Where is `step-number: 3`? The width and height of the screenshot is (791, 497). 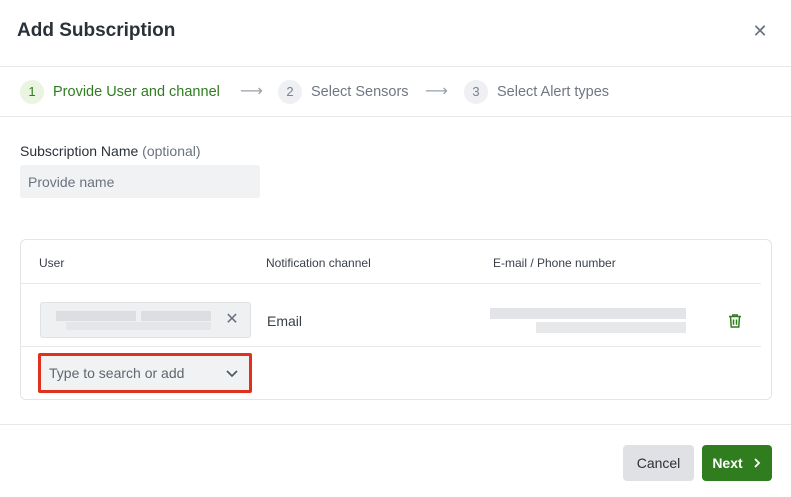 step-number: 3 is located at coordinates (476, 92).